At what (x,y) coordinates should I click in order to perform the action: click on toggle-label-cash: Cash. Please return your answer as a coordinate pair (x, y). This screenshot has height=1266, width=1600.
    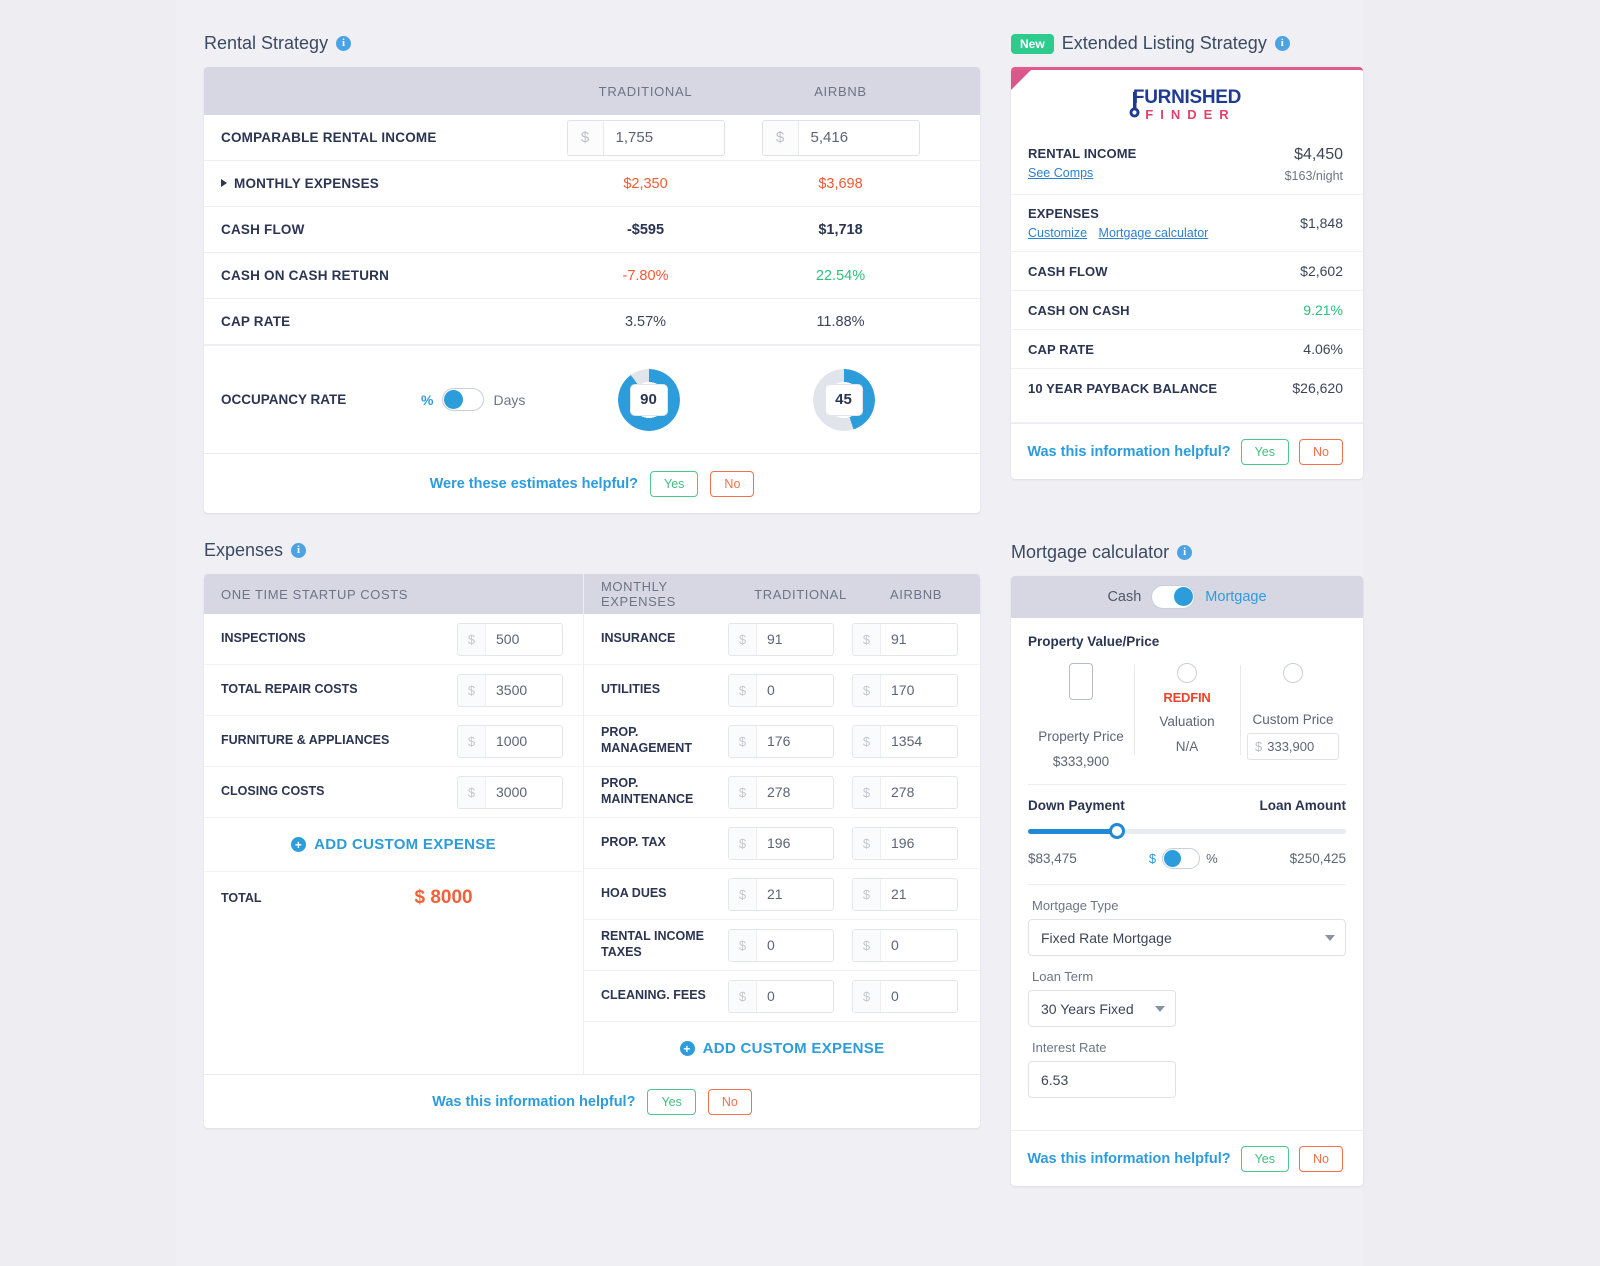
    Looking at the image, I should click on (1124, 597).